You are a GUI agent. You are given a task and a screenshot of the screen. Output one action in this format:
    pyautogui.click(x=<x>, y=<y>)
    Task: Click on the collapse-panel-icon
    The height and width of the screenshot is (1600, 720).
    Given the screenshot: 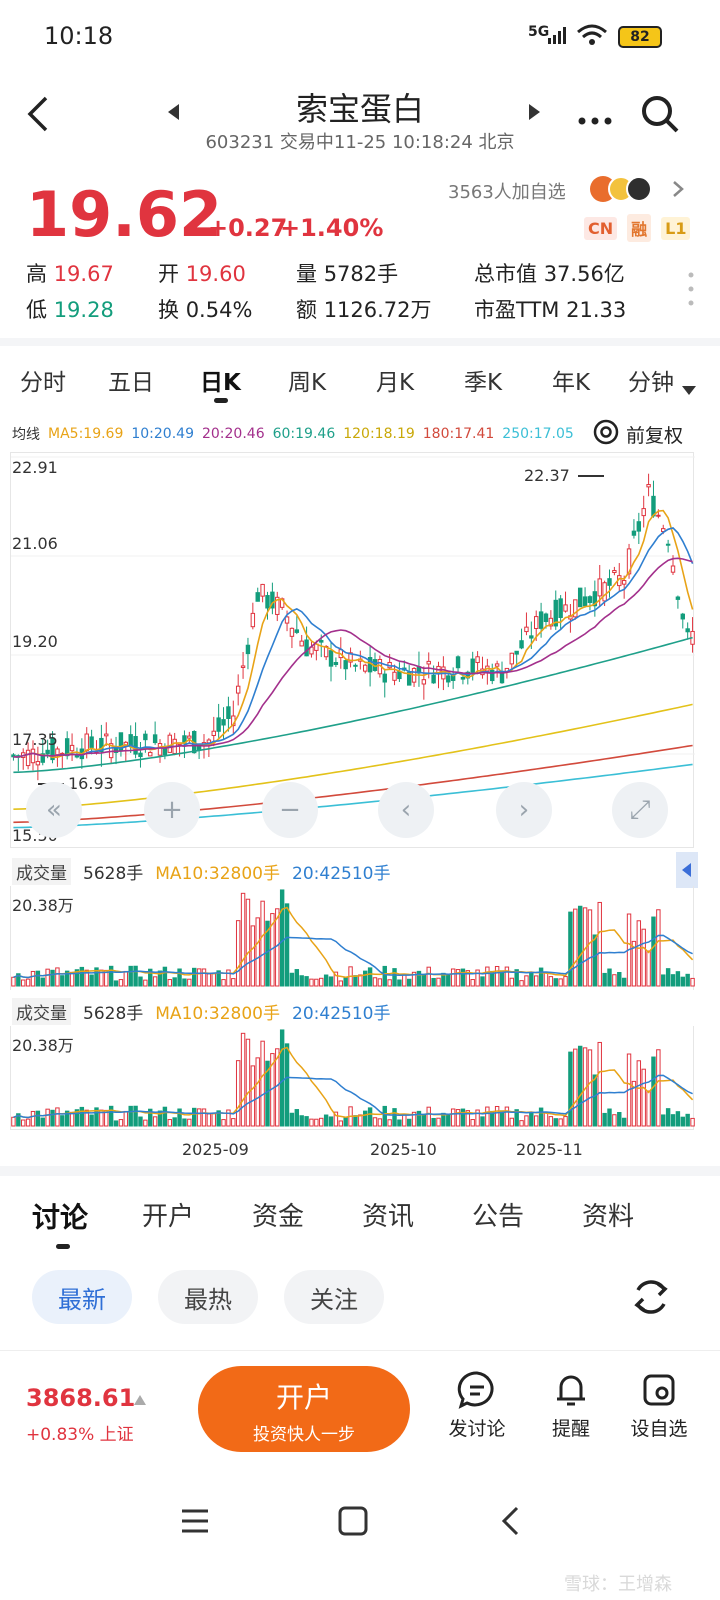 What is the action you would take?
    pyautogui.click(x=687, y=870)
    